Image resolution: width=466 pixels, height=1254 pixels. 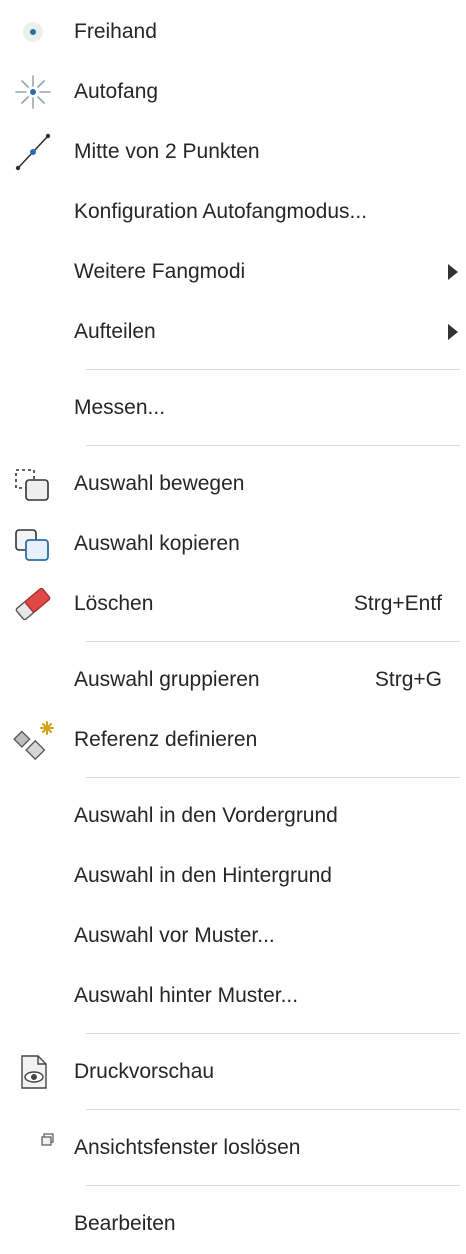 What do you see at coordinates (233, 92) in the screenshot?
I see `menu-item-autofang: Autofang` at bounding box center [233, 92].